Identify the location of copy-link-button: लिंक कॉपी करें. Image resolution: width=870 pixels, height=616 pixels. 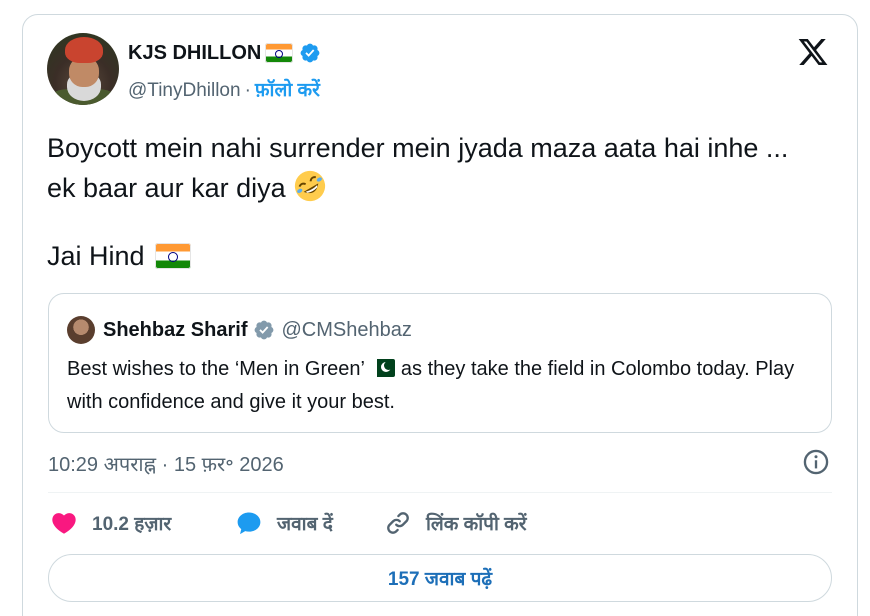
(455, 523).